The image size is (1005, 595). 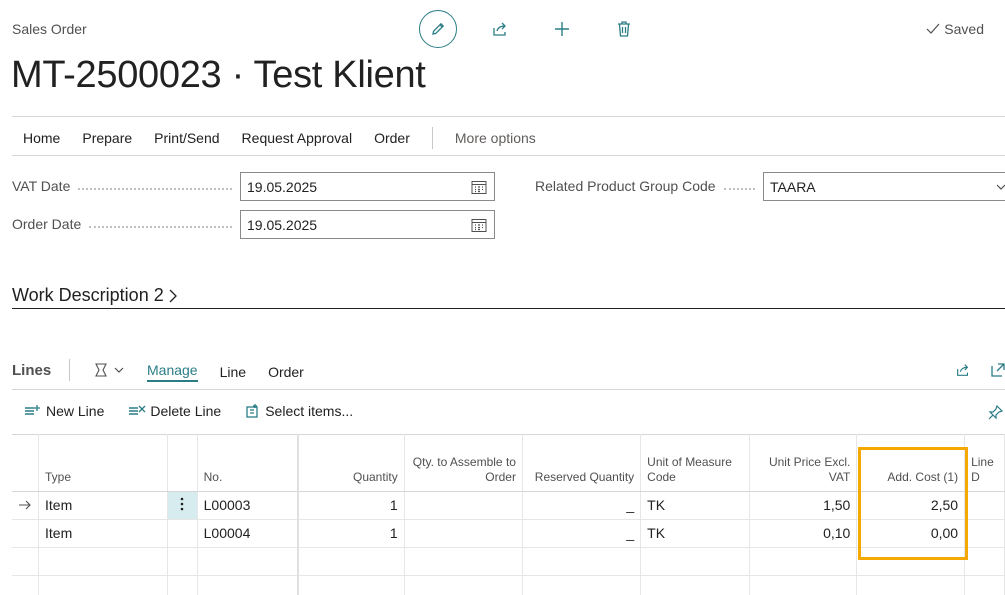 What do you see at coordinates (248, 533) in the screenshot?
I see `cell-no: L00004` at bounding box center [248, 533].